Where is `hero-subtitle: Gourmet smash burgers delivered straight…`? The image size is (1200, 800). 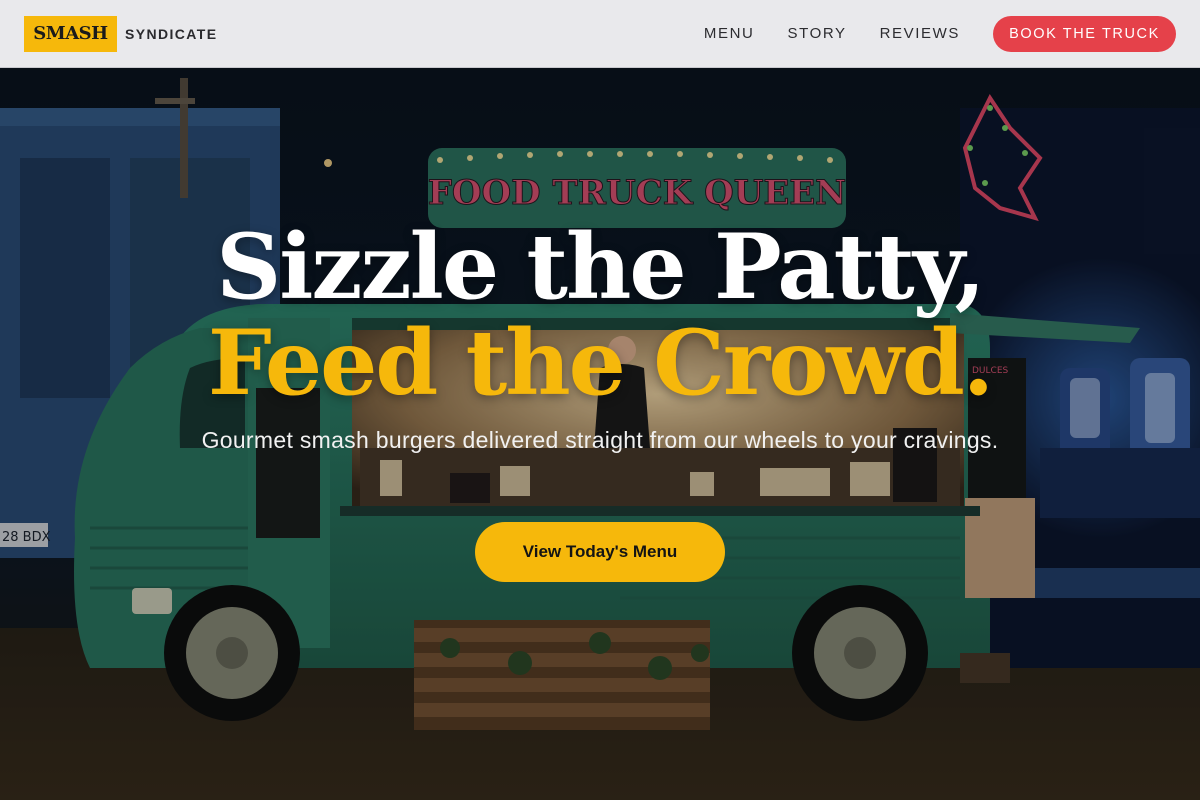 hero-subtitle: Gourmet smash burgers delivered straight… is located at coordinates (600, 440).